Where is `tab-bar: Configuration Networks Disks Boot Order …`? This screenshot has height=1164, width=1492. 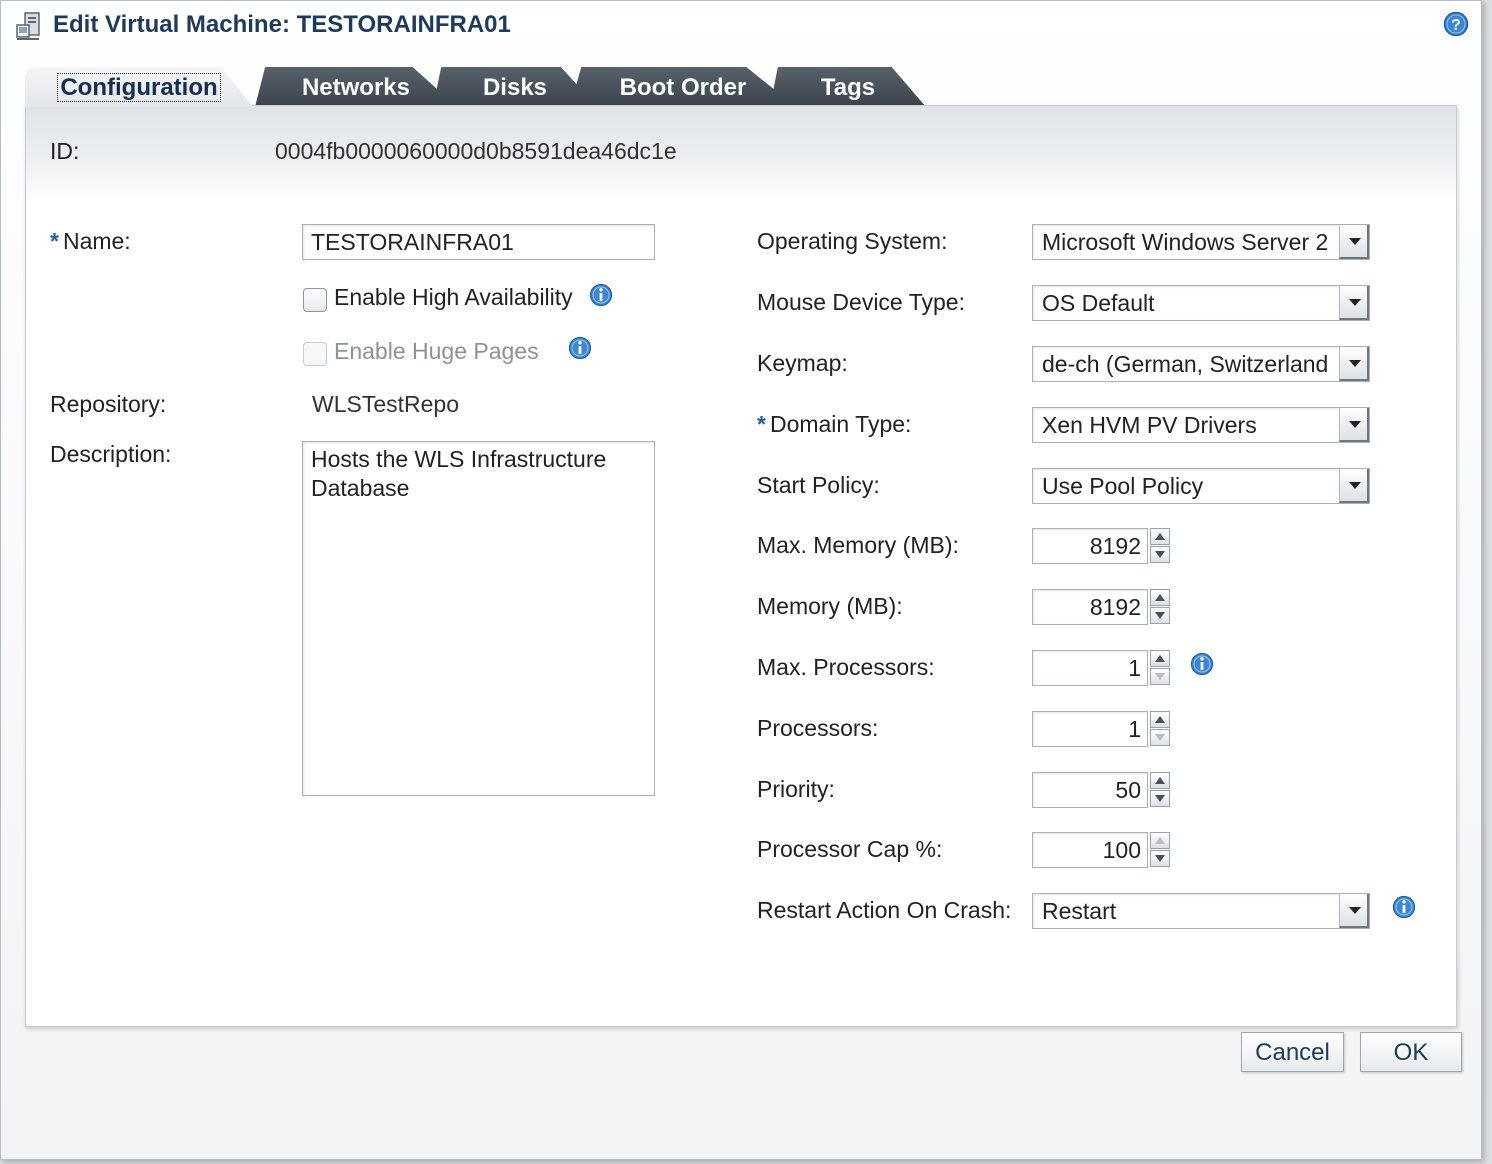 tab-bar: Configuration Networks Disks Boot Order … is located at coordinates (485, 87).